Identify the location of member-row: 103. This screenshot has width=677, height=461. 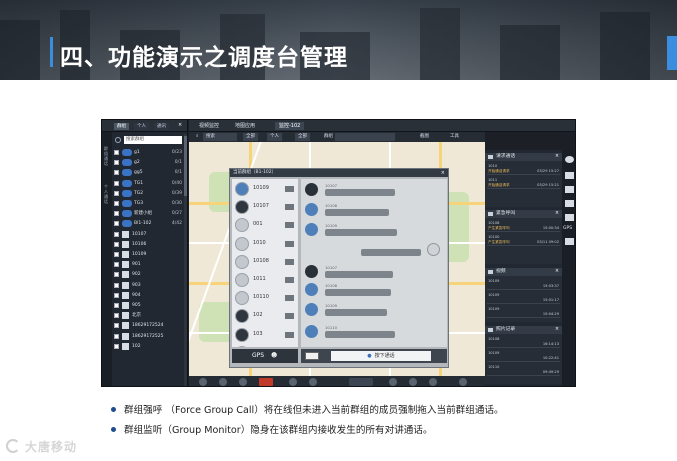
(265, 334).